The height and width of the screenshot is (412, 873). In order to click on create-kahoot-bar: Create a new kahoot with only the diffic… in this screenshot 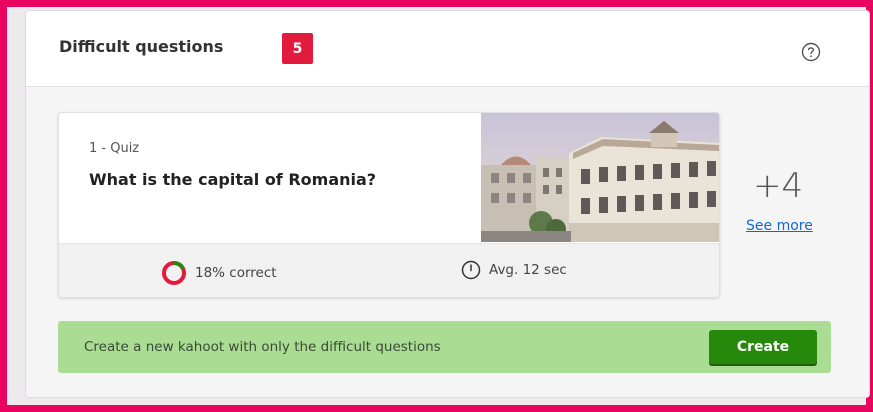, I will do `click(444, 347)`.